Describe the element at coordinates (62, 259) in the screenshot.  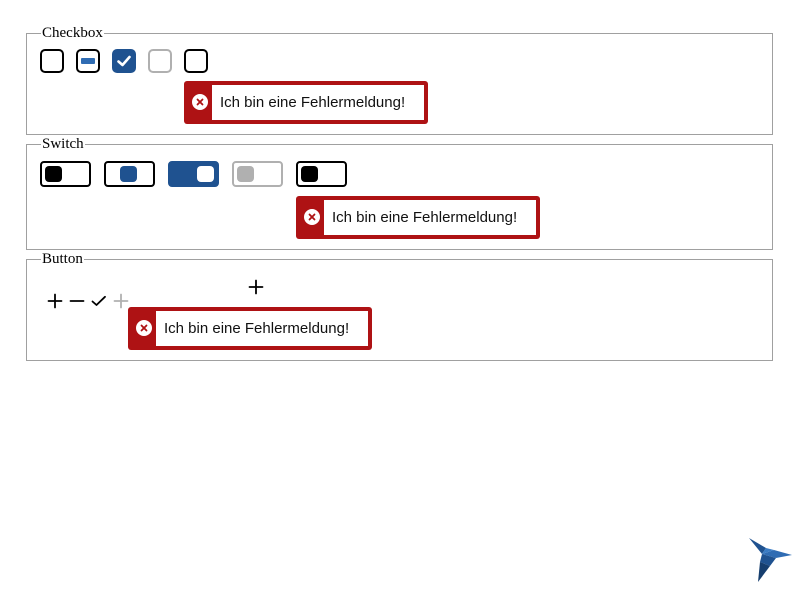
I see `button-legend: Button` at that location.